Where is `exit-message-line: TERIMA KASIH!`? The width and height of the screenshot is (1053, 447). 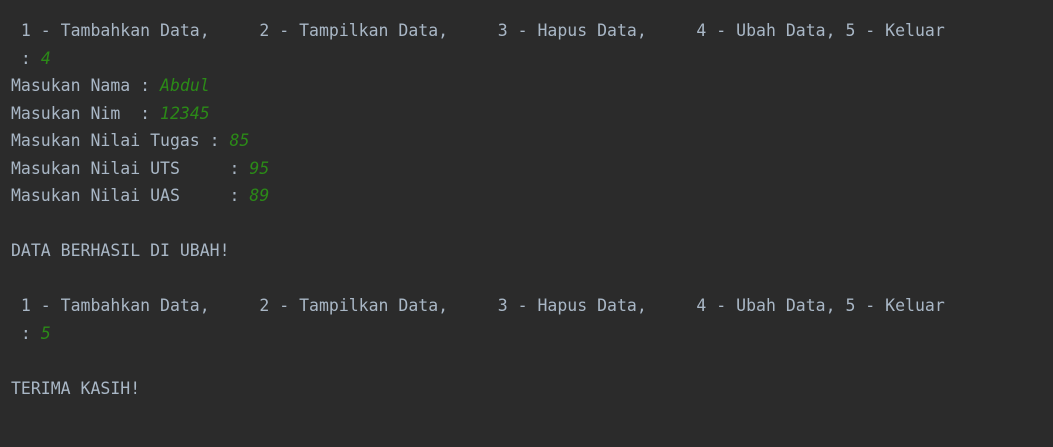 exit-message-line: TERIMA KASIH! is located at coordinates (532, 389).